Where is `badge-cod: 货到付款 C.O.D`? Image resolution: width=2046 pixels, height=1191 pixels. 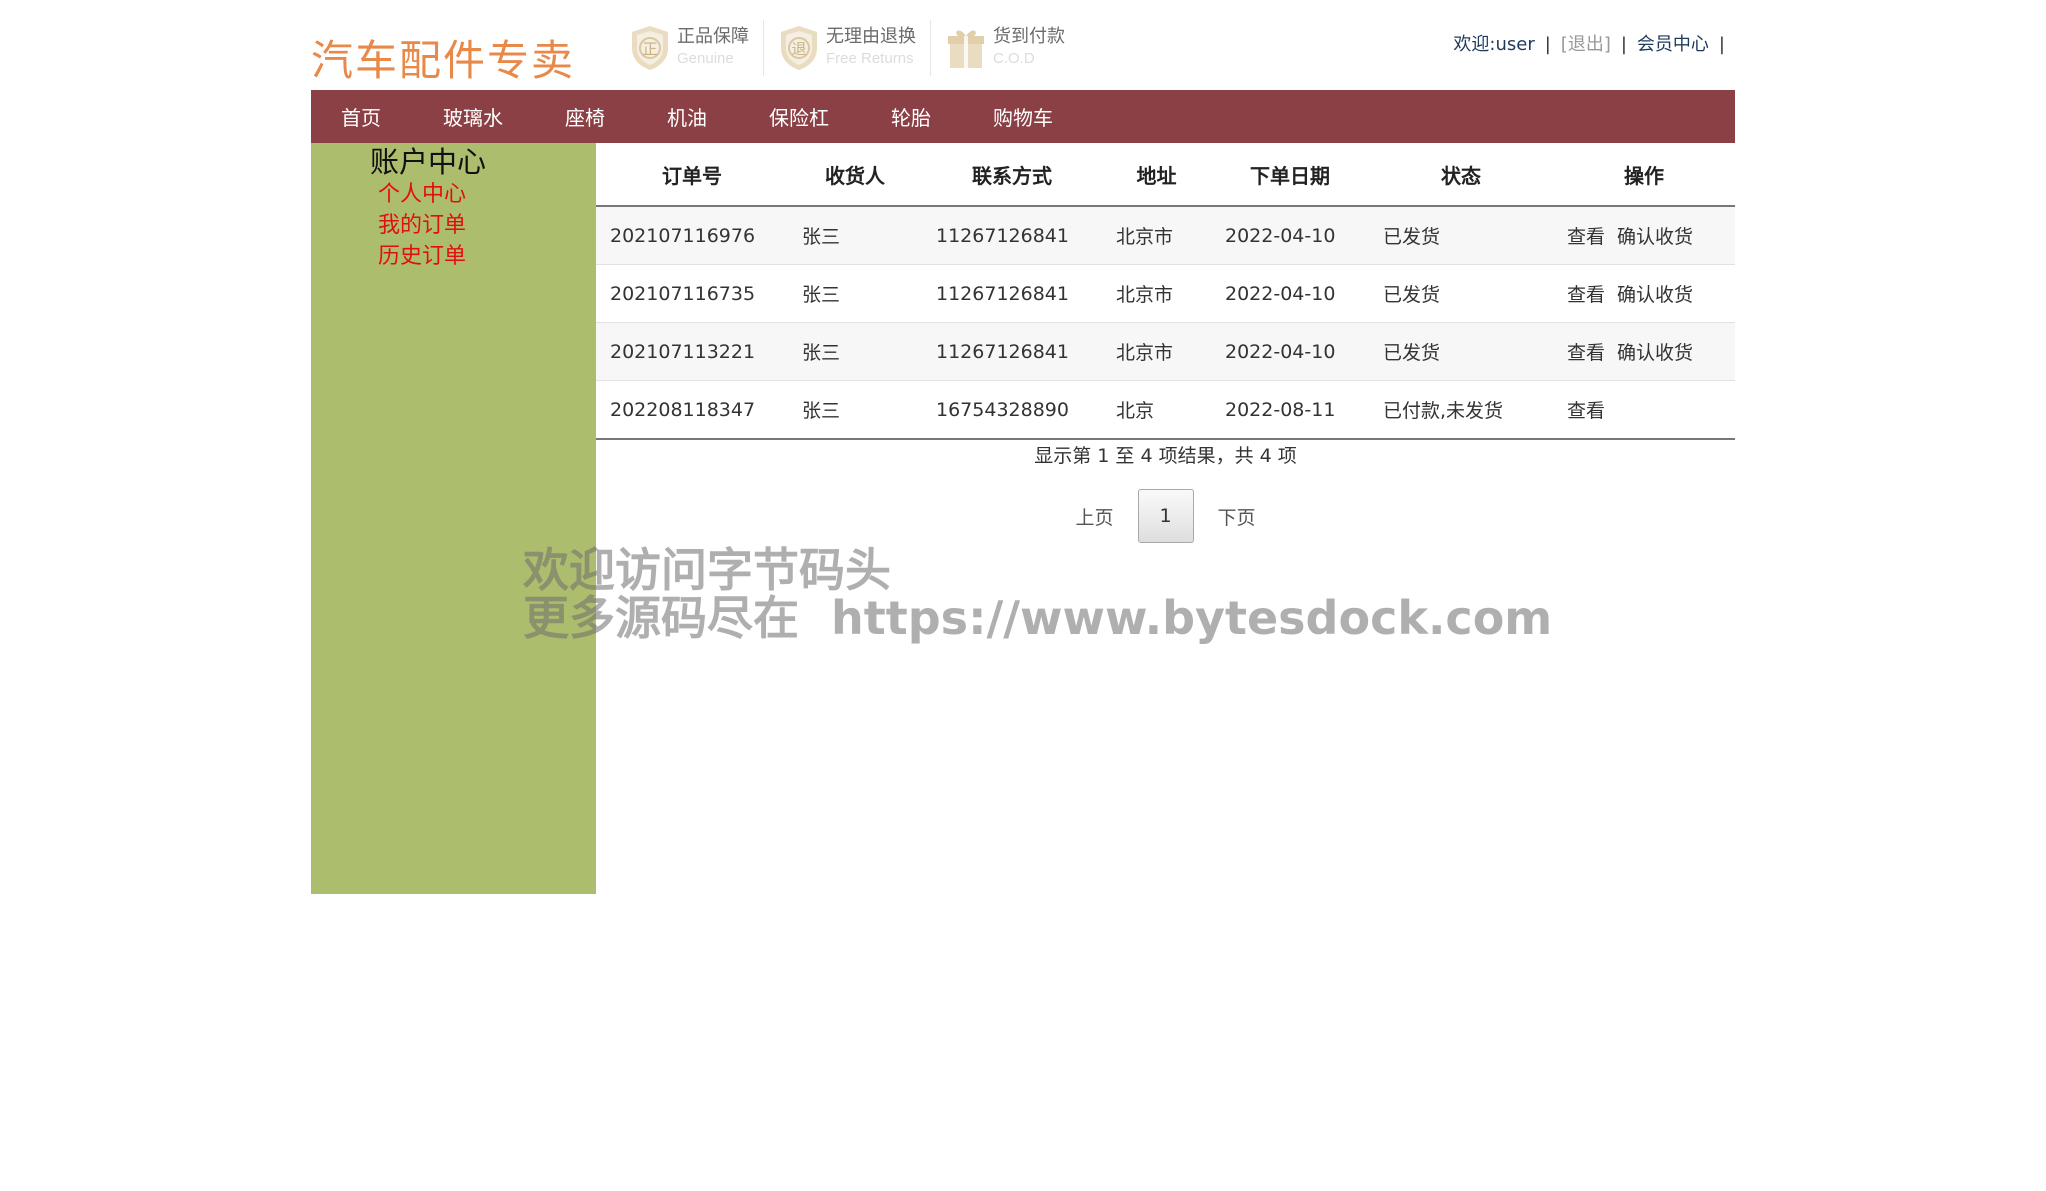 badge-cod: 货到付款 C.O.D is located at coordinates (1012, 48).